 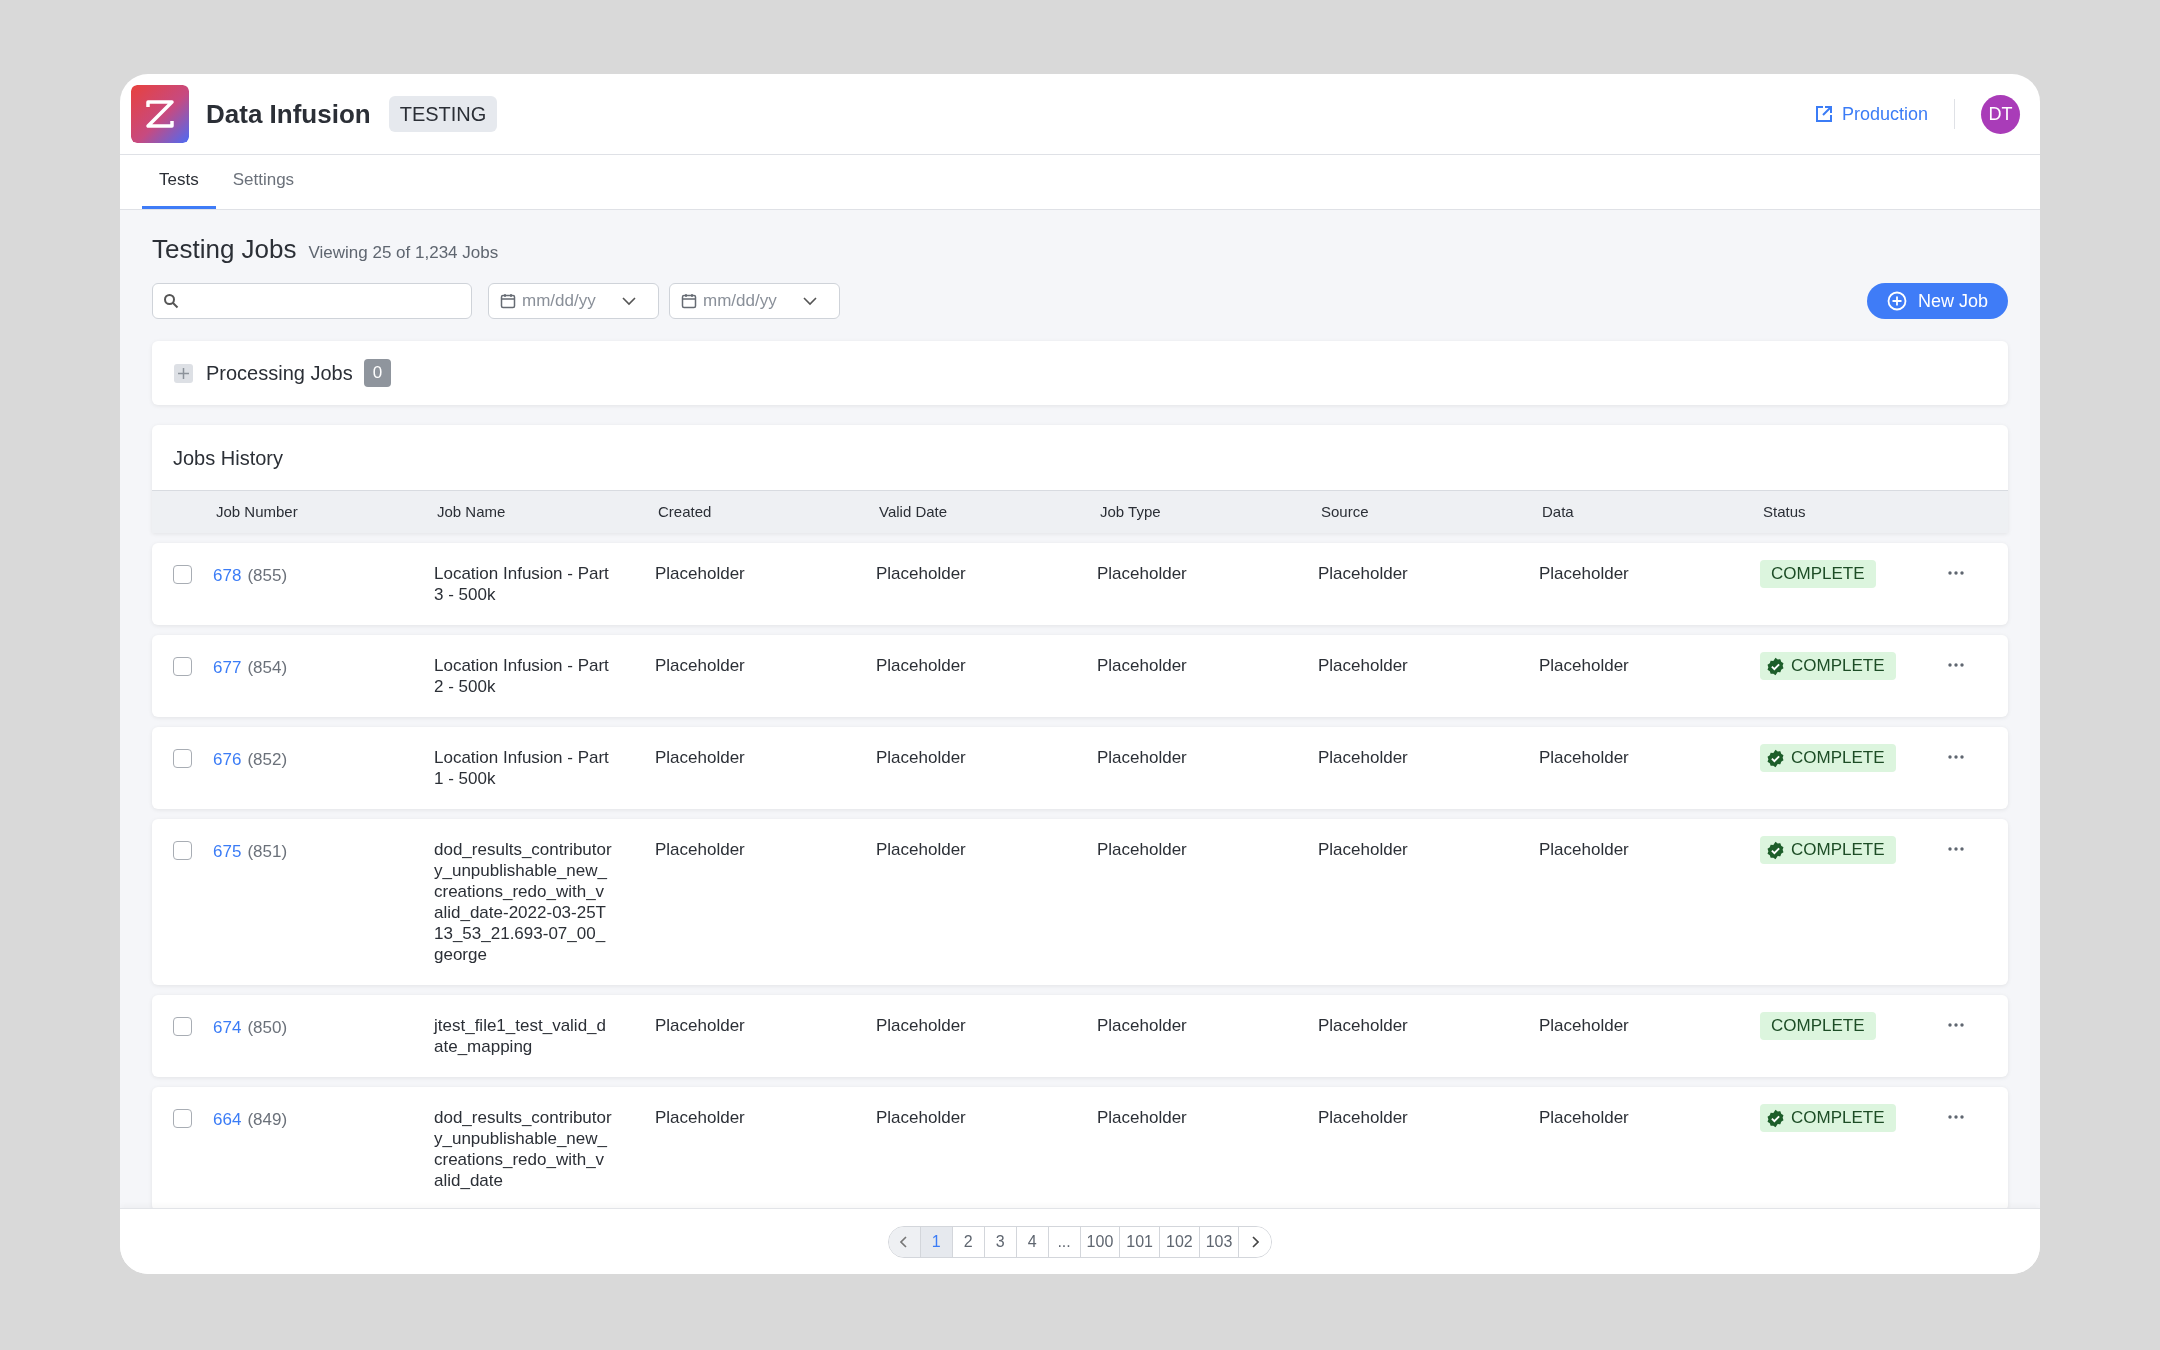 What do you see at coordinates (913, 511) in the screenshot?
I see `column-header: Valid Date` at bounding box center [913, 511].